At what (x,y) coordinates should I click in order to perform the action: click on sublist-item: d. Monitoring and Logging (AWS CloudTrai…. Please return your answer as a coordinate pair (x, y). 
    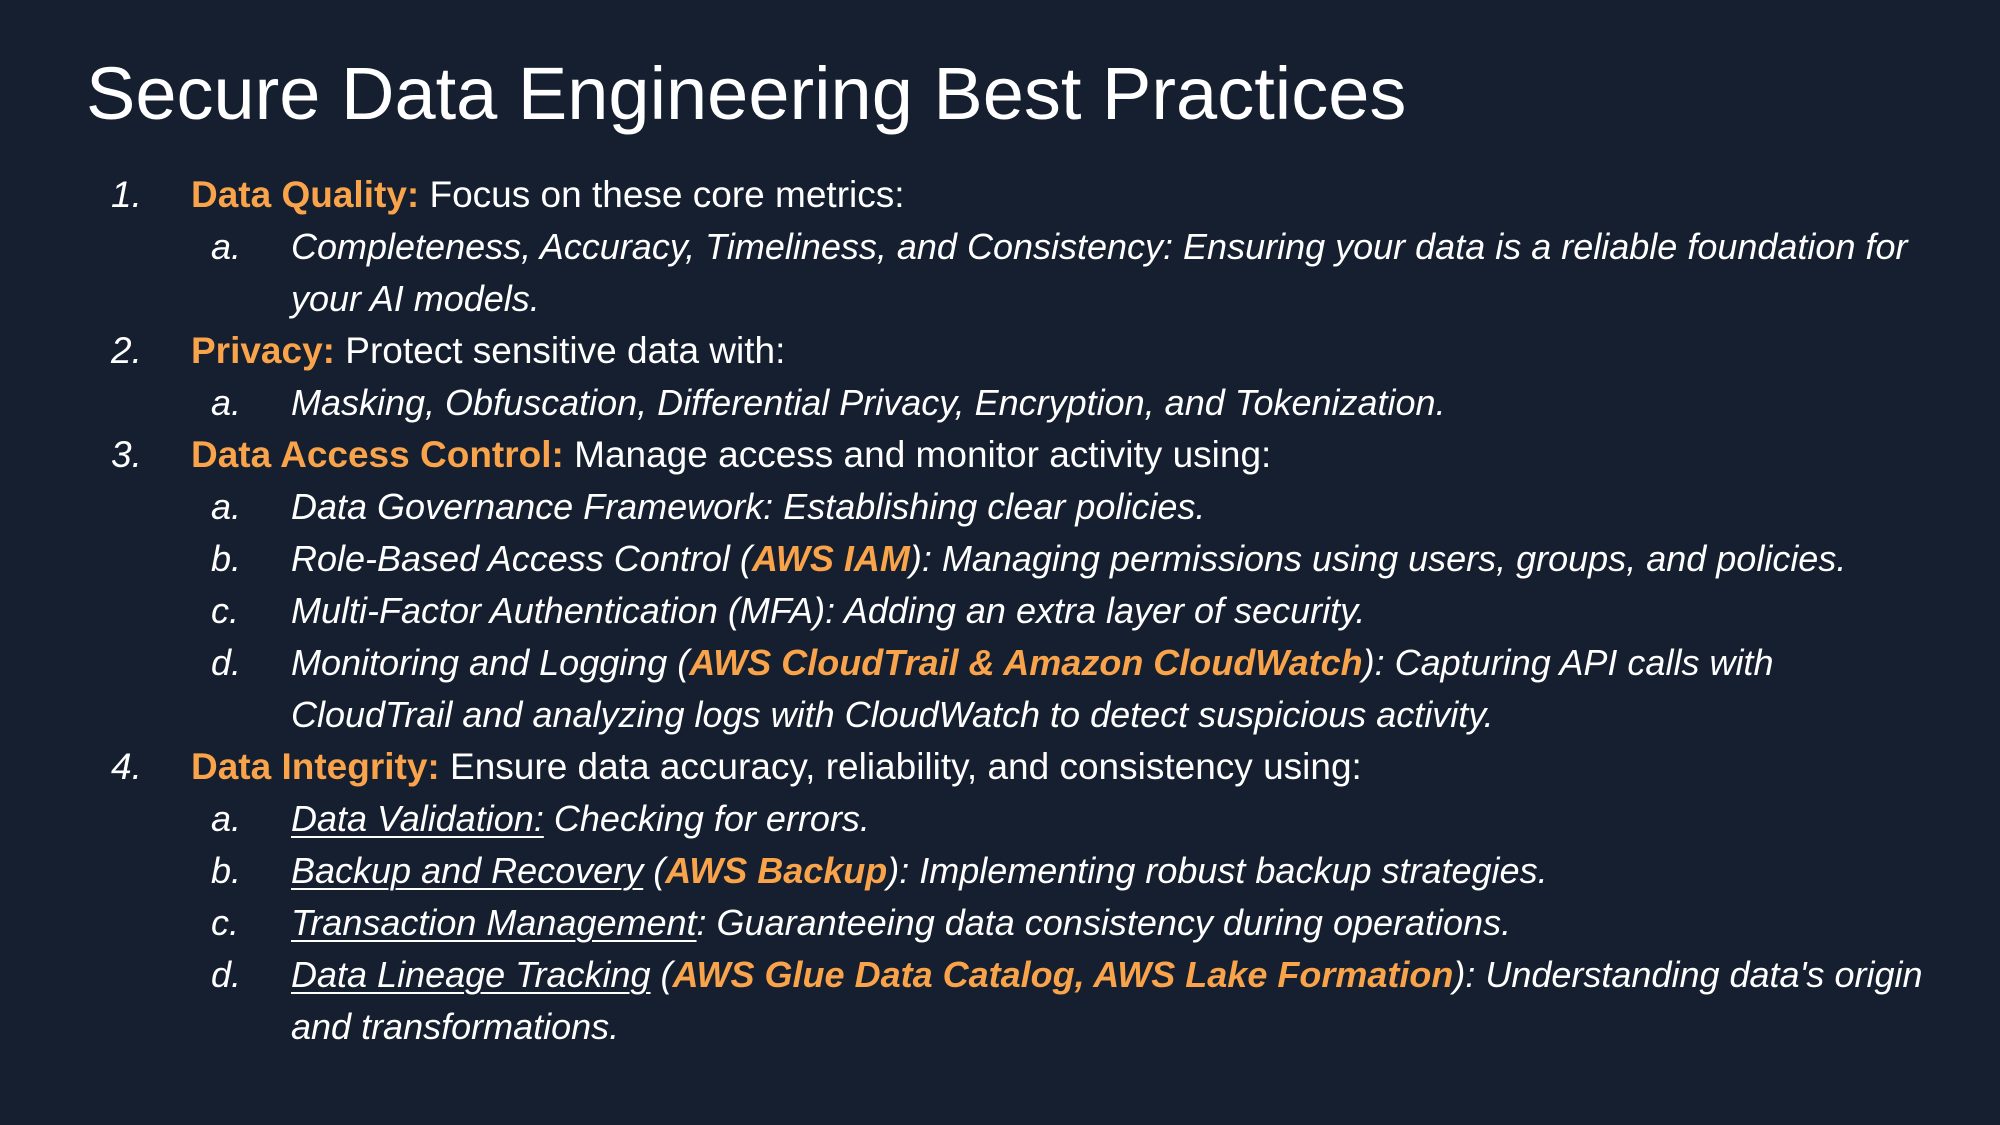
    Looking at the image, I should click on (1065, 689).